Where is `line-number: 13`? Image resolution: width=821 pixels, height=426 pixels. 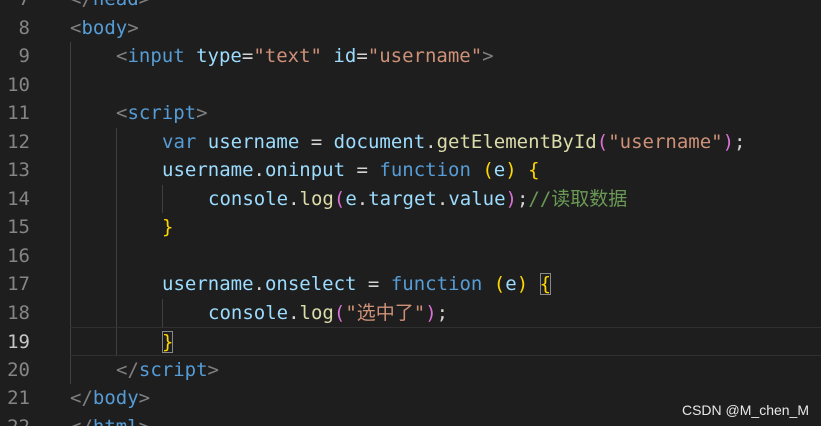
line-number: 13 is located at coordinates (18, 170).